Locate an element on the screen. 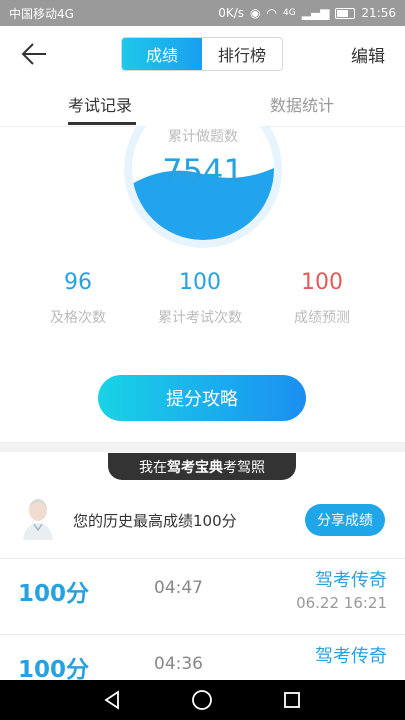  best-score-text: 您的历史最高成绩100分 is located at coordinates (155, 521).